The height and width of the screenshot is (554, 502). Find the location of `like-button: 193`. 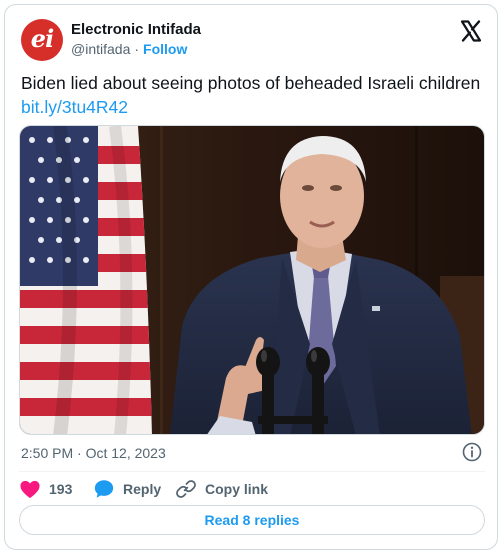

like-button: 193 is located at coordinates (45, 489).